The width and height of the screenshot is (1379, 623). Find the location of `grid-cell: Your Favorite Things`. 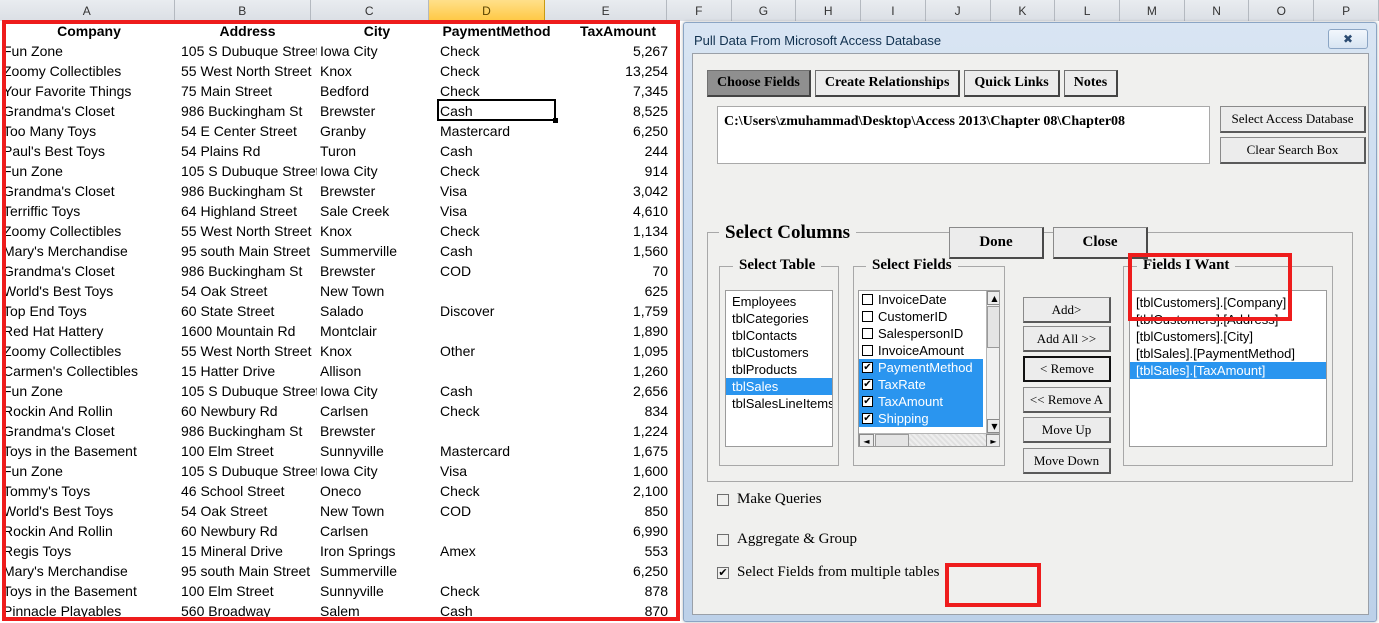

grid-cell: Your Favorite Things is located at coordinates (89, 91).